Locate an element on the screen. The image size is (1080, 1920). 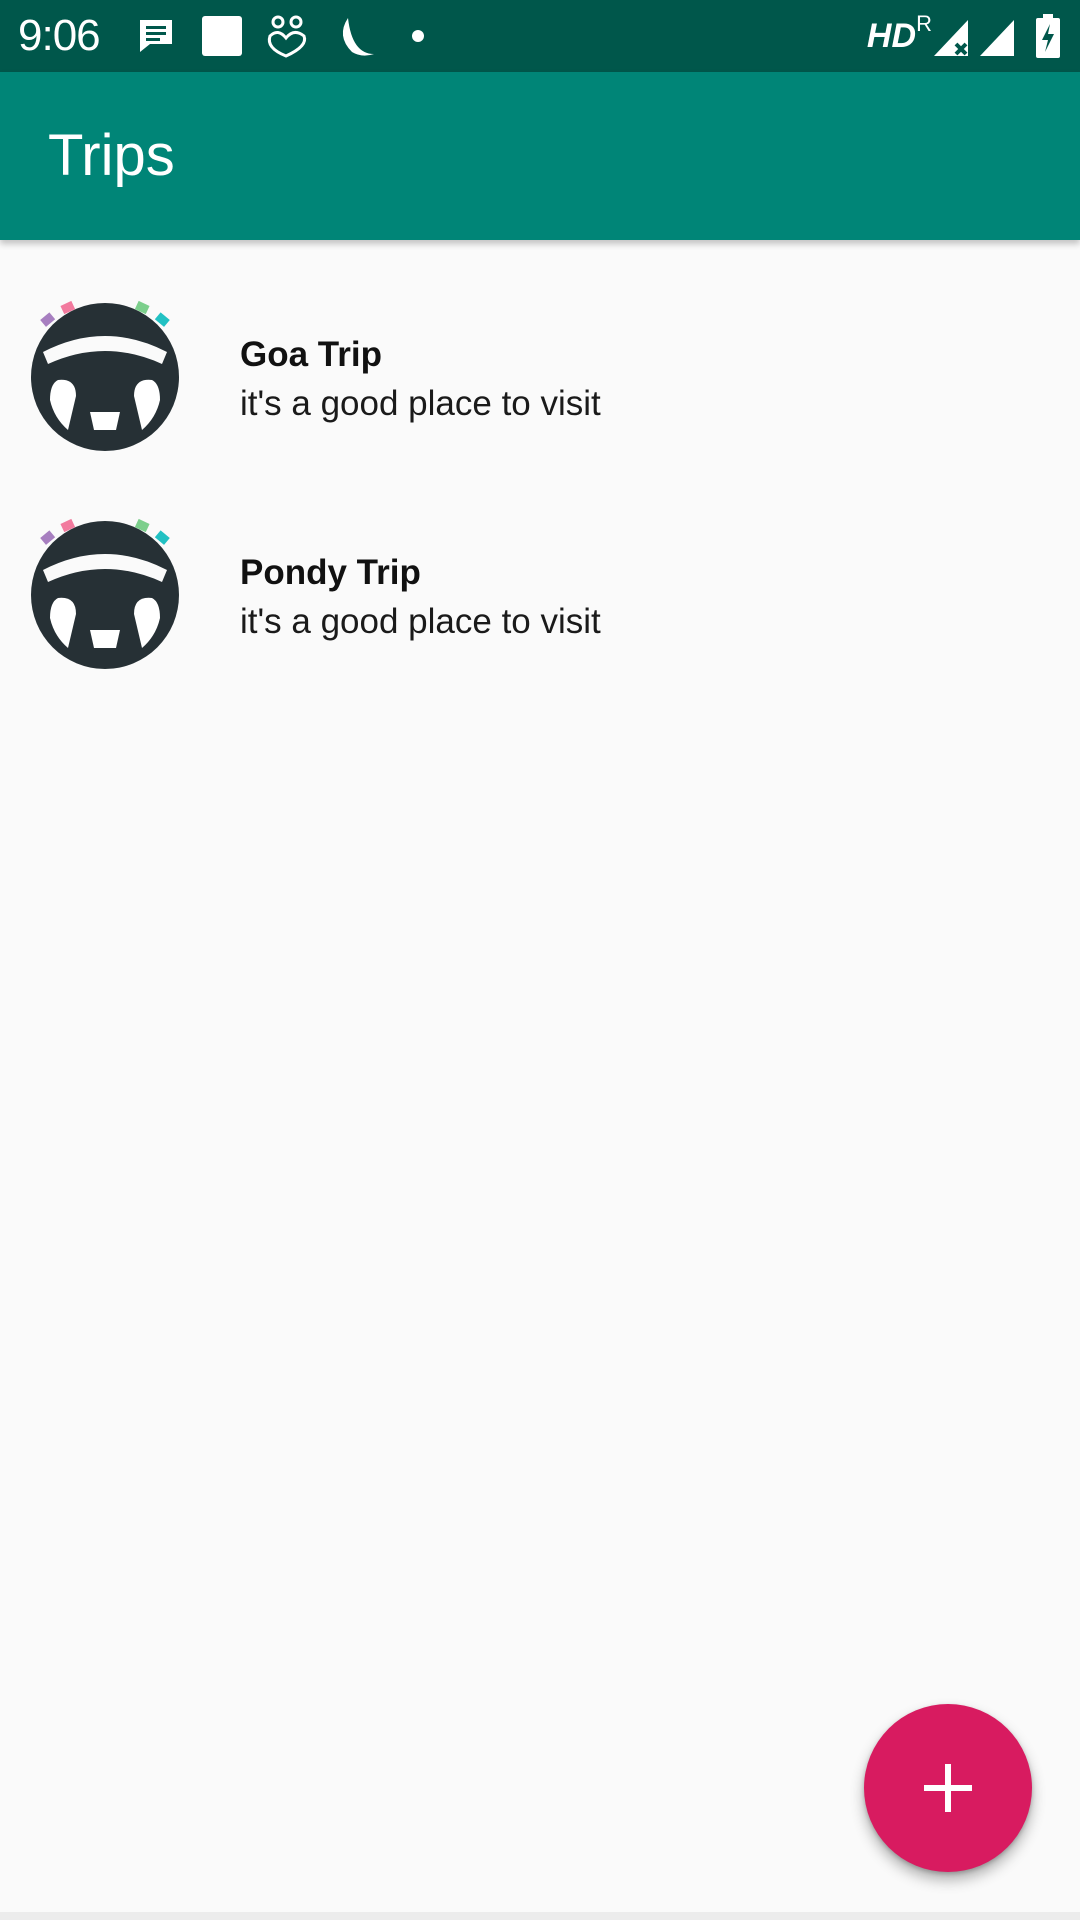
trip-title: Goa Trip is located at coordinates (311, 354).